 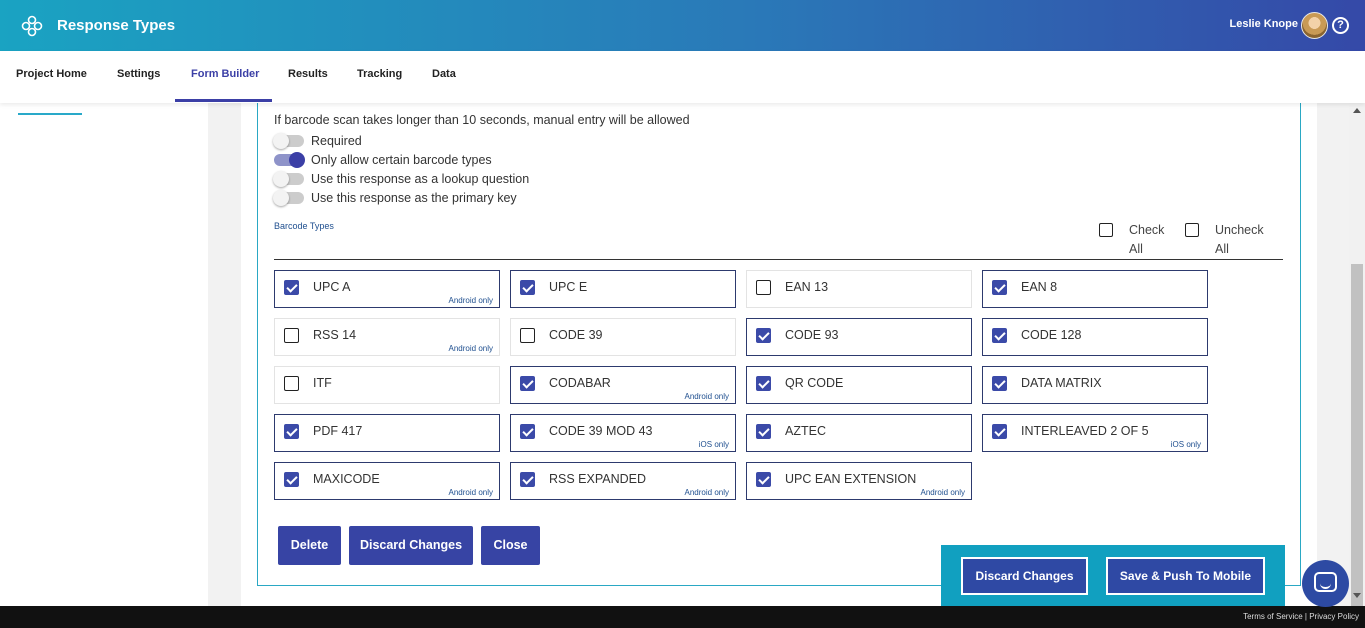 I want to click on barcode-option: CODE 39, so click(x=623, y=337).